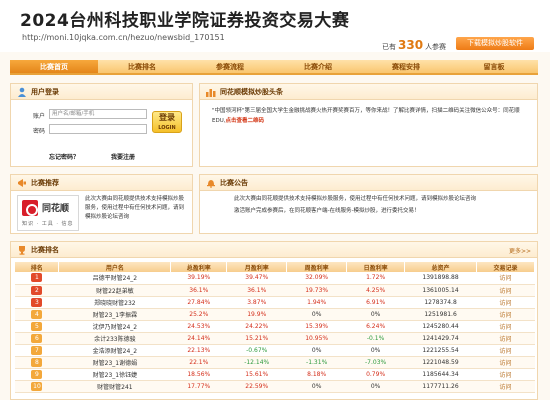  Describe the element at coordinates (64, 156) in the screenshot. I see `forgot-password-link: 忘记密码？` at that location.